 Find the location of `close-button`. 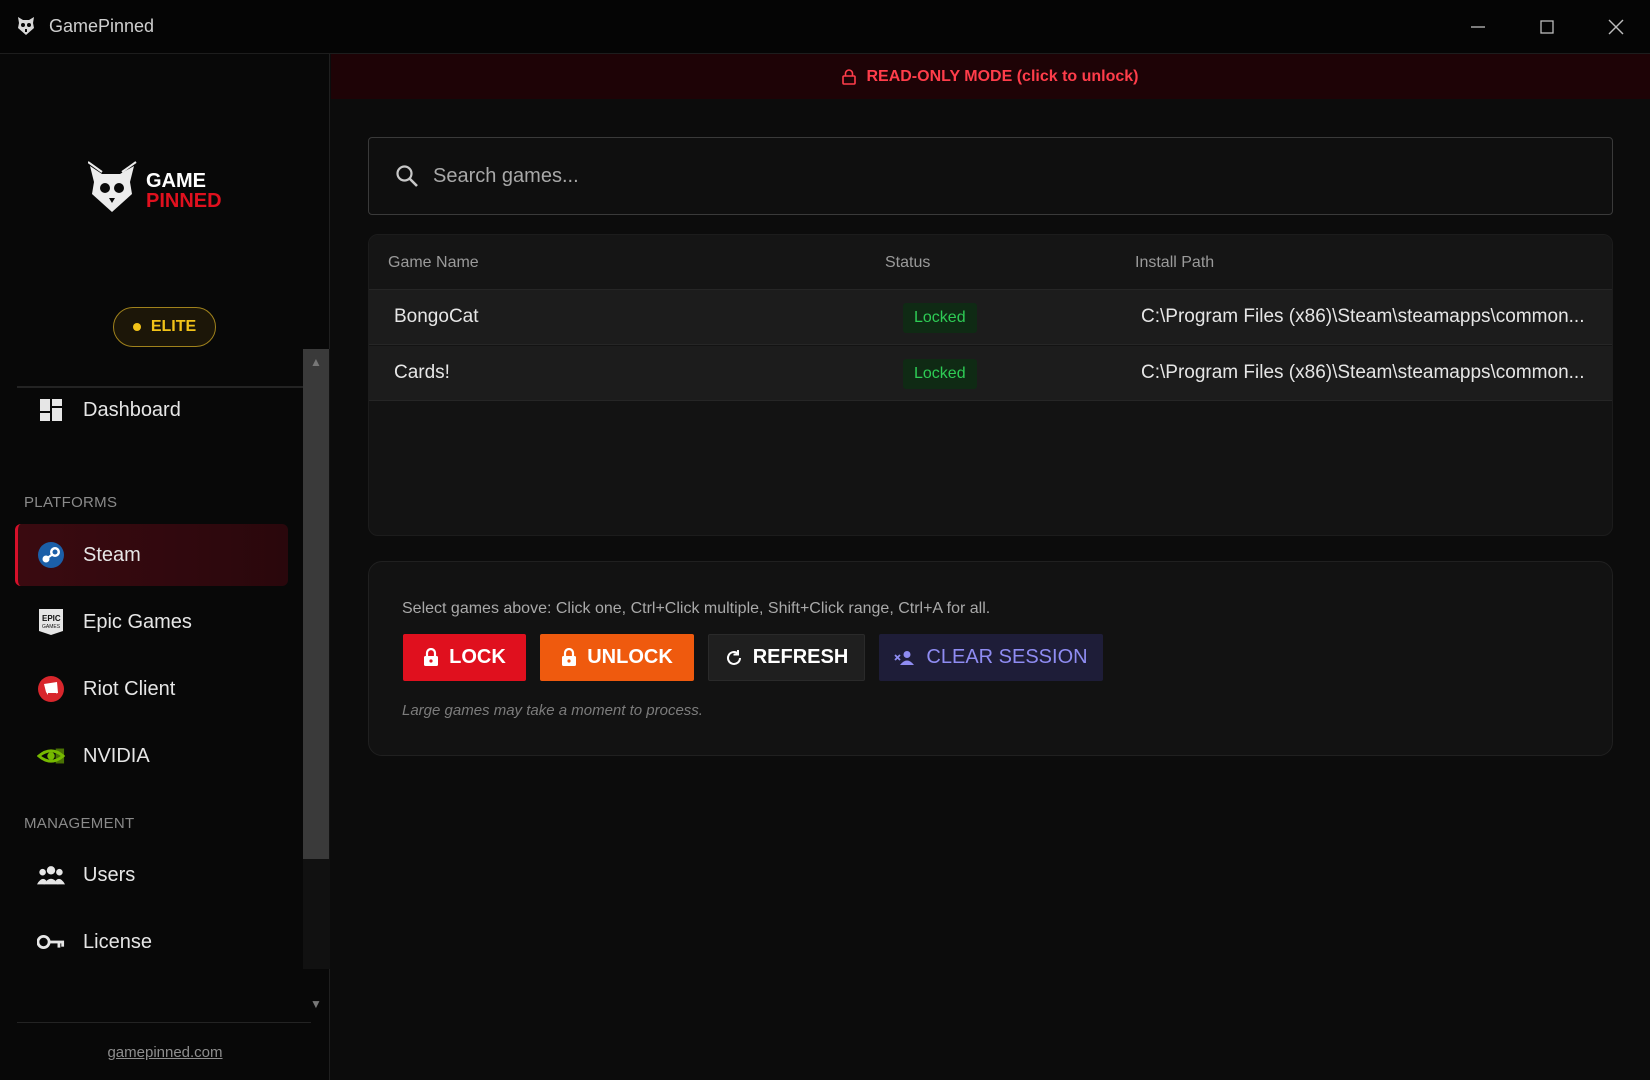

close-button is located at coordinates (1616, 27).